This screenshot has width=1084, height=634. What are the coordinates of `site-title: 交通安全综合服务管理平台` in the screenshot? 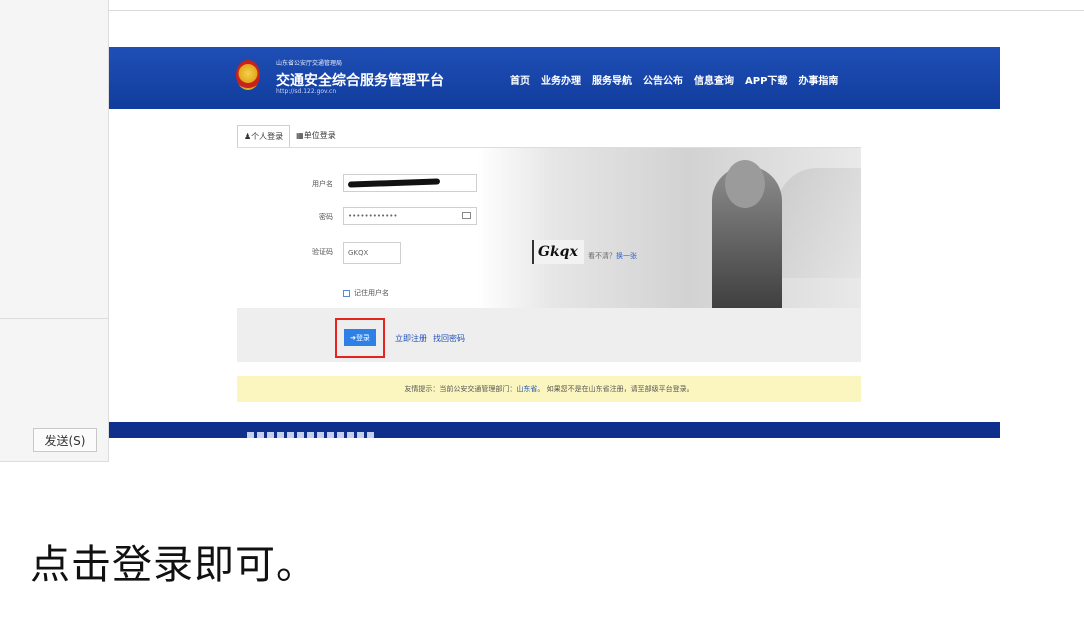 It's located at (360, 81).